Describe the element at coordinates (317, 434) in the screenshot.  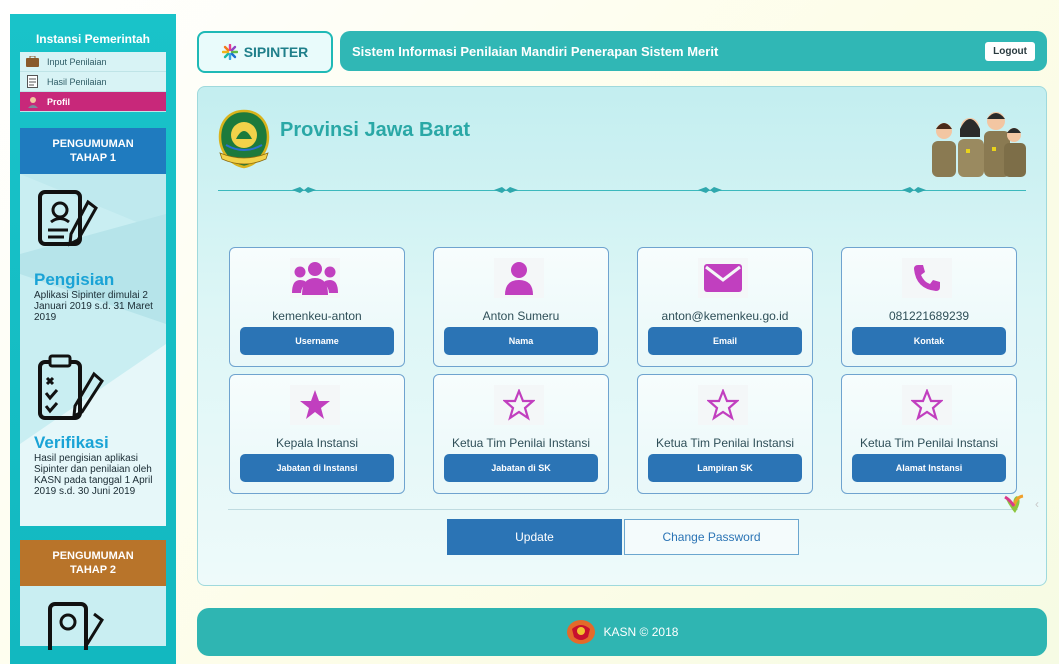
I see `info-card-jabatan-instansi: Kepala Instansi Jabatan di Instansi` at that location.